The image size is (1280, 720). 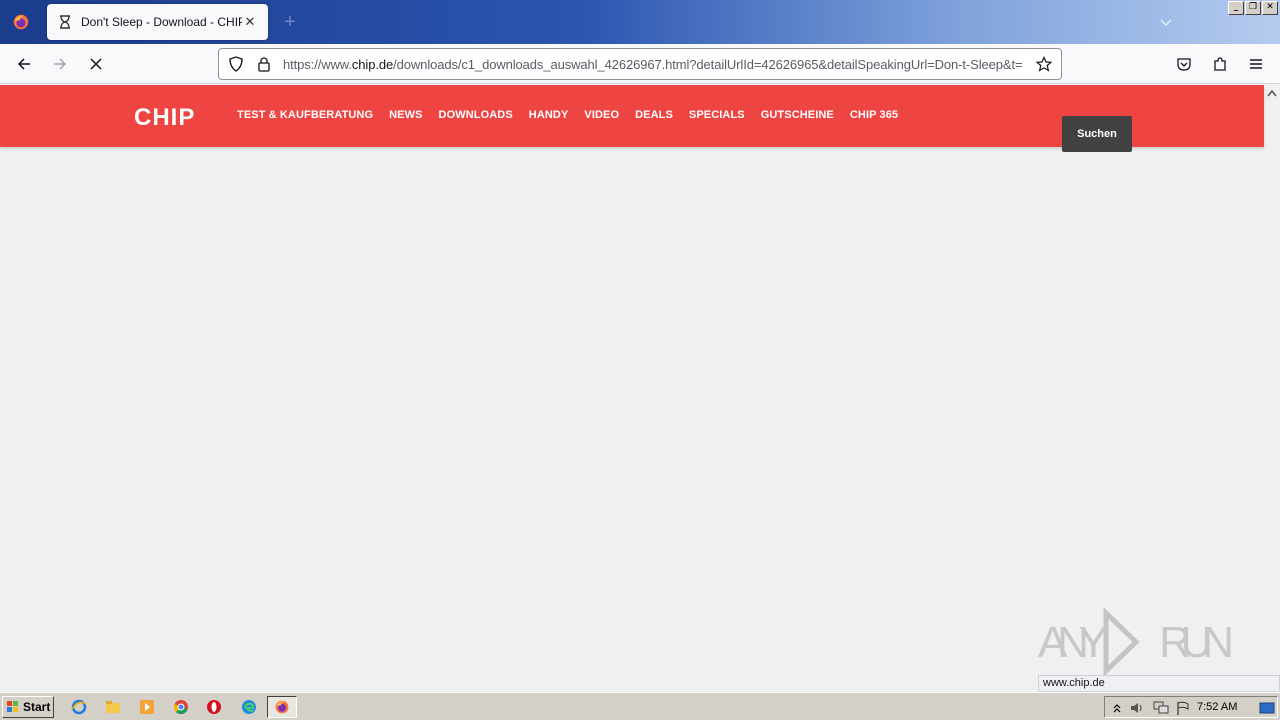 I want to click on nav-chip-365: CHIP 365, so click(x=874, y=115).